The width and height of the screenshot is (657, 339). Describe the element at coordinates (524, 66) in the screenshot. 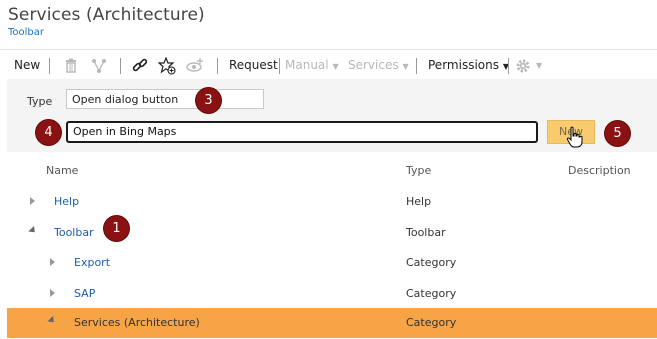

I see `gear-icon` at that location.